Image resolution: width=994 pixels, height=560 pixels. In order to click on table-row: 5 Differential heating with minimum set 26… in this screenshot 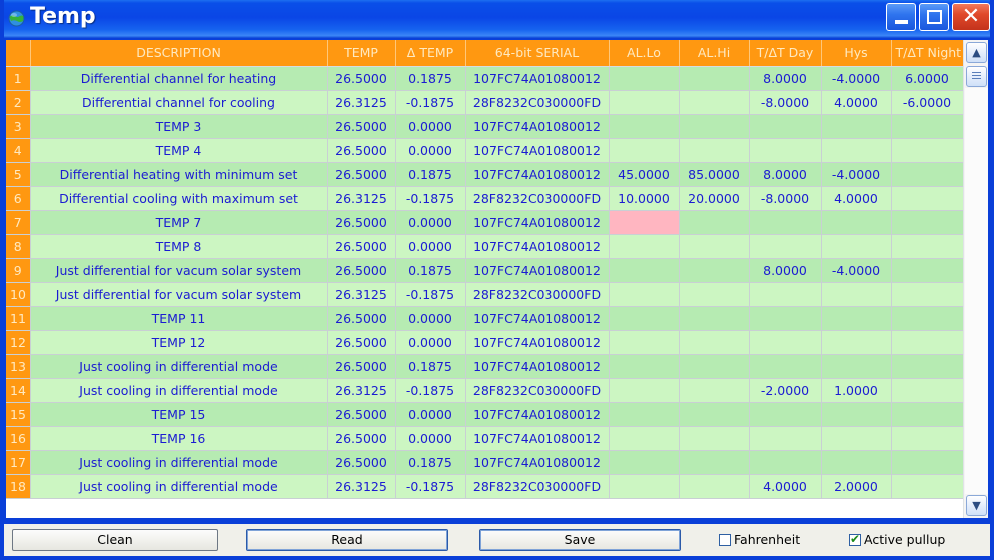, I will do `click(484, 174)`.